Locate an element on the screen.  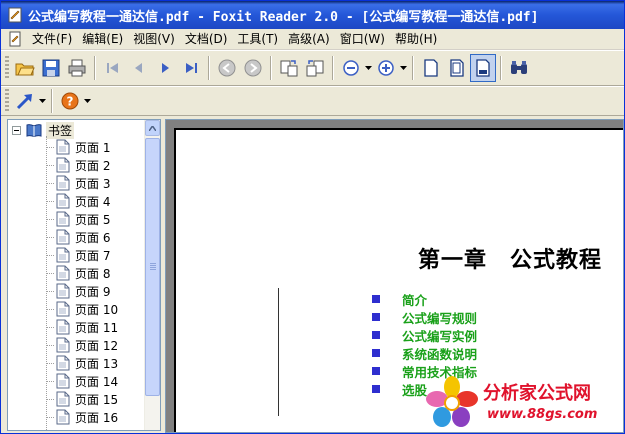
bookmark-label: 页面 2 is located at coordinates (93, 165).